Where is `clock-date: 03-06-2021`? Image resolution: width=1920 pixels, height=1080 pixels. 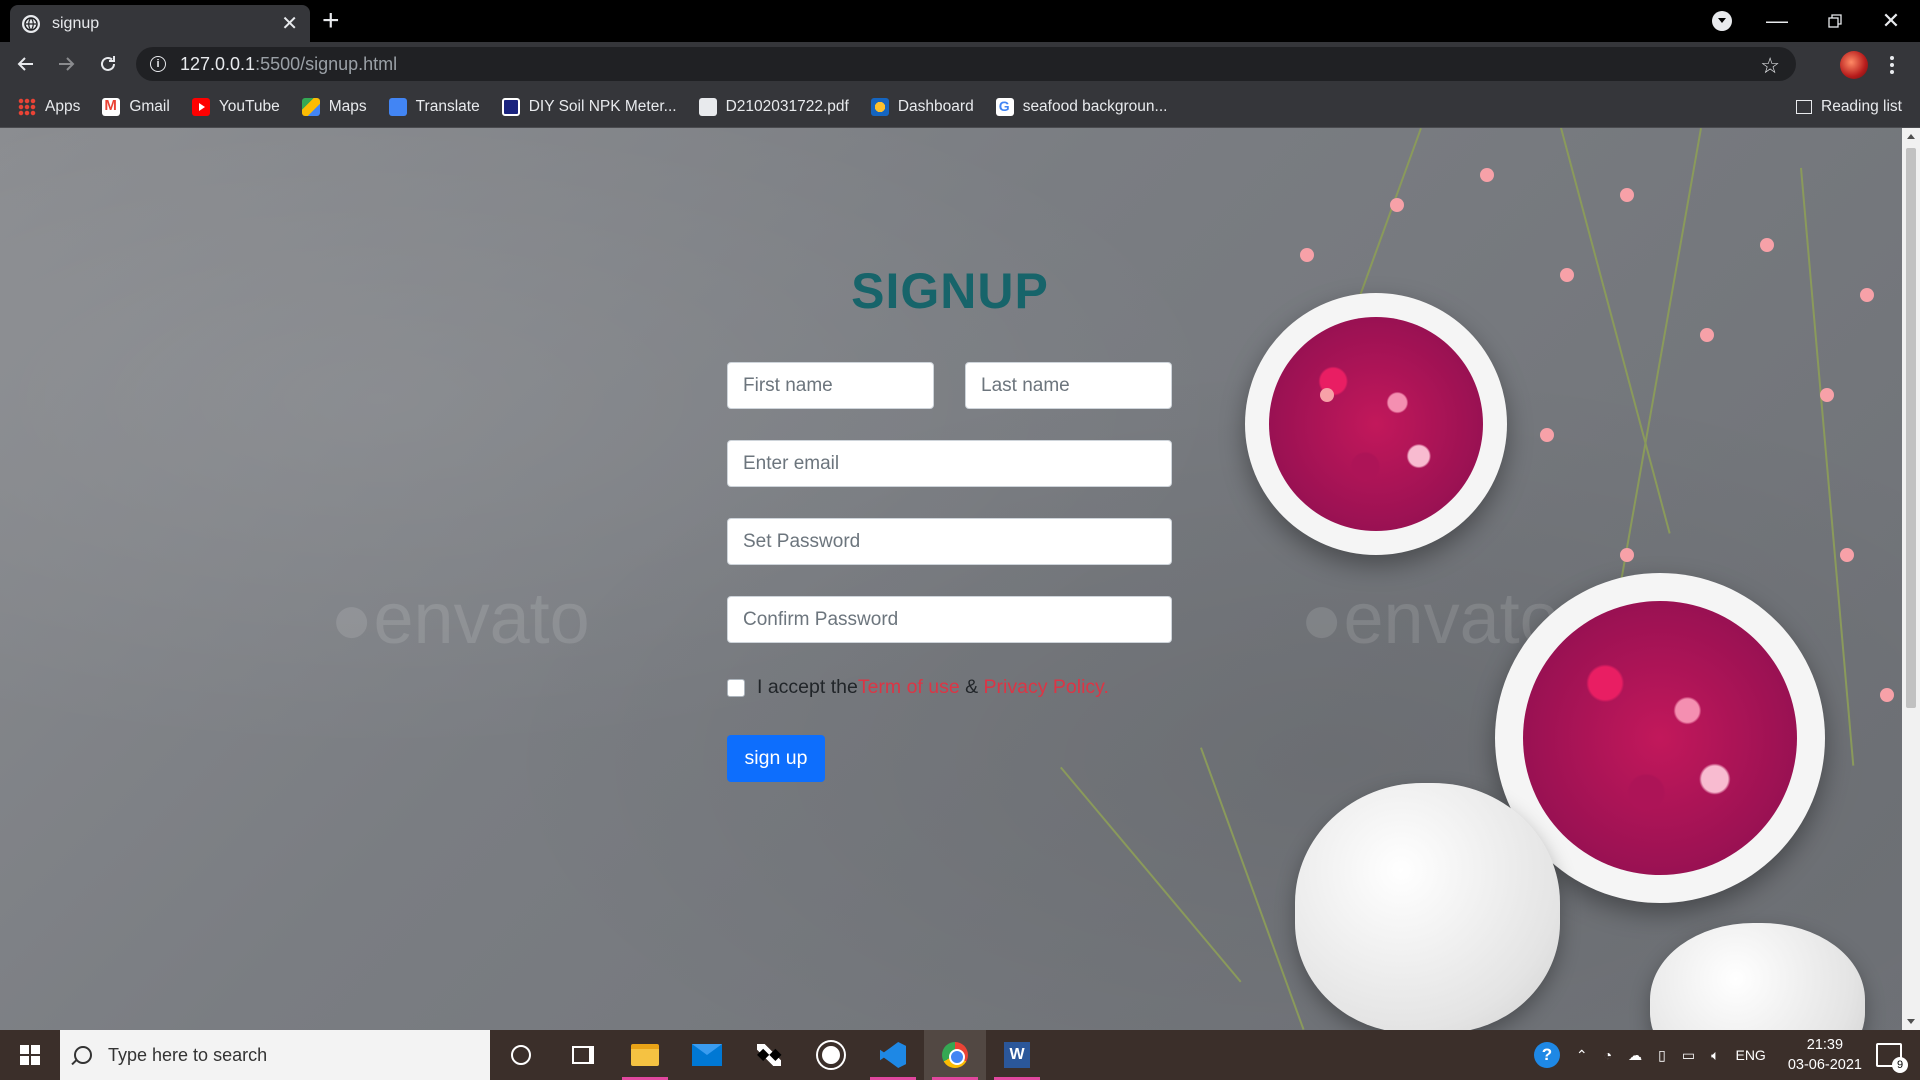 clock-date: 03-06-2021 is located at coordinates (1824, 1065).